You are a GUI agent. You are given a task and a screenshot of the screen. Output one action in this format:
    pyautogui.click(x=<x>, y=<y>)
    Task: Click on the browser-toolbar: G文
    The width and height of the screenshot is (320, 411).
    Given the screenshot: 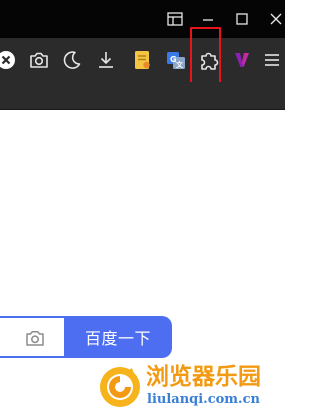 What is the action you would take?
    pyautogui.click(x=142, y=60)
    